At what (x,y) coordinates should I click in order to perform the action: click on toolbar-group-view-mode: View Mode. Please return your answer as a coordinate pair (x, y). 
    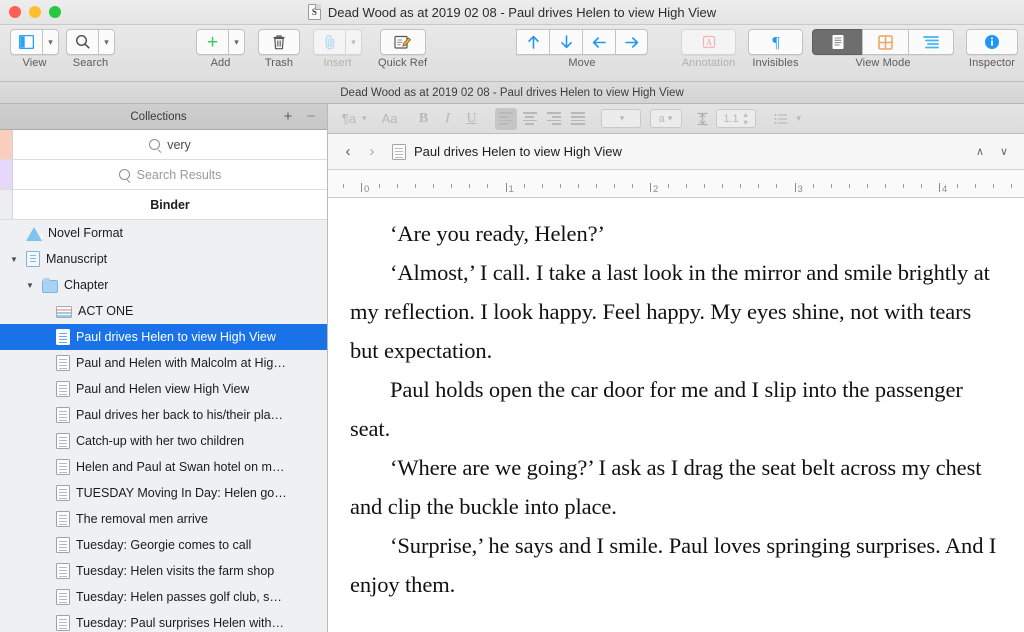
    Looking at the image, I should click on (883, 49).